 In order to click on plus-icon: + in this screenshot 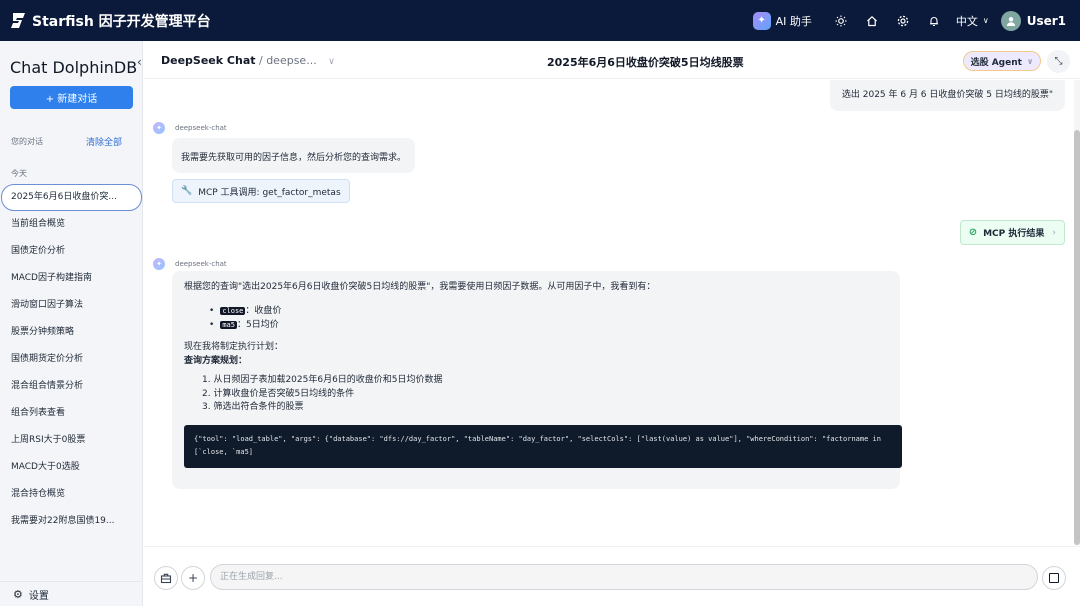, I will do `click(193, 578)`.